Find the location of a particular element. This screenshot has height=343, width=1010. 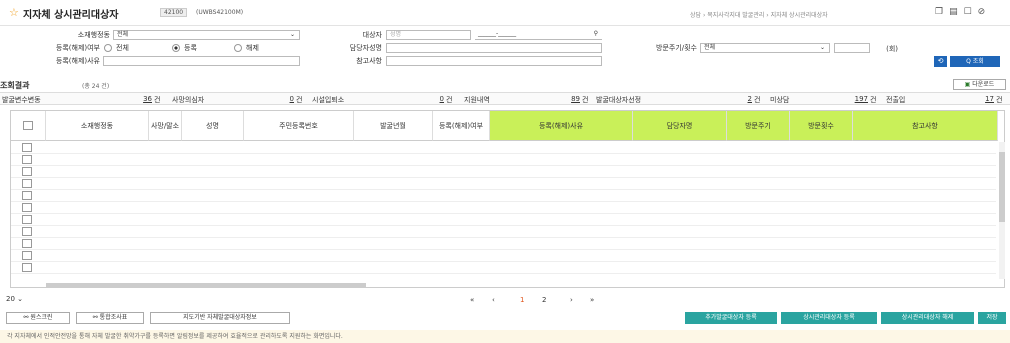

radio-released: 해제 is located at coordinates (246, 48).